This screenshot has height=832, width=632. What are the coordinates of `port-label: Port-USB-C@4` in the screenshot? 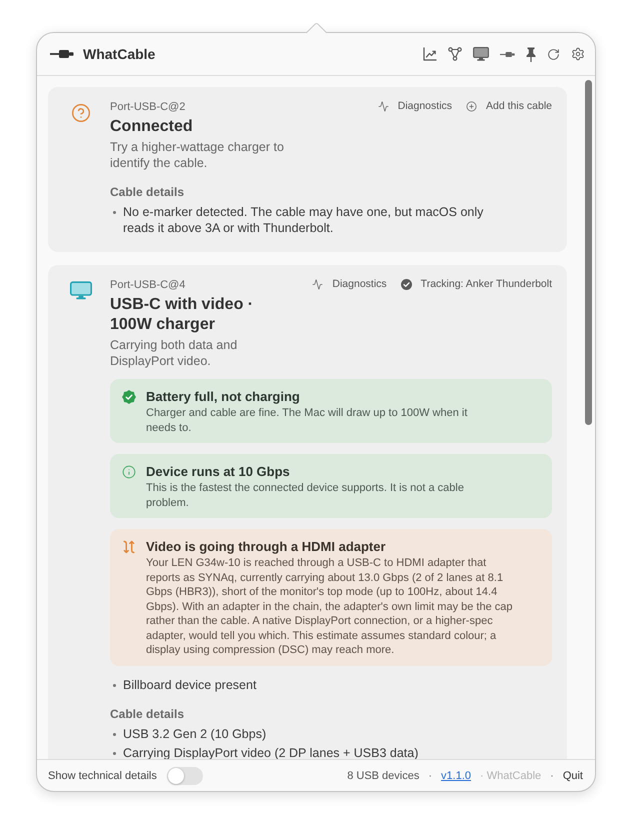 It's located at (148, 285).